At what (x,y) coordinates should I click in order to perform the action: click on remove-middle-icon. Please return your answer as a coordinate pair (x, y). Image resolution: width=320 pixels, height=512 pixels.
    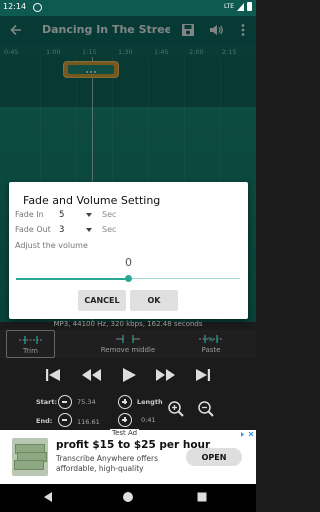
    Looking at the image, I should click on (128, 339).